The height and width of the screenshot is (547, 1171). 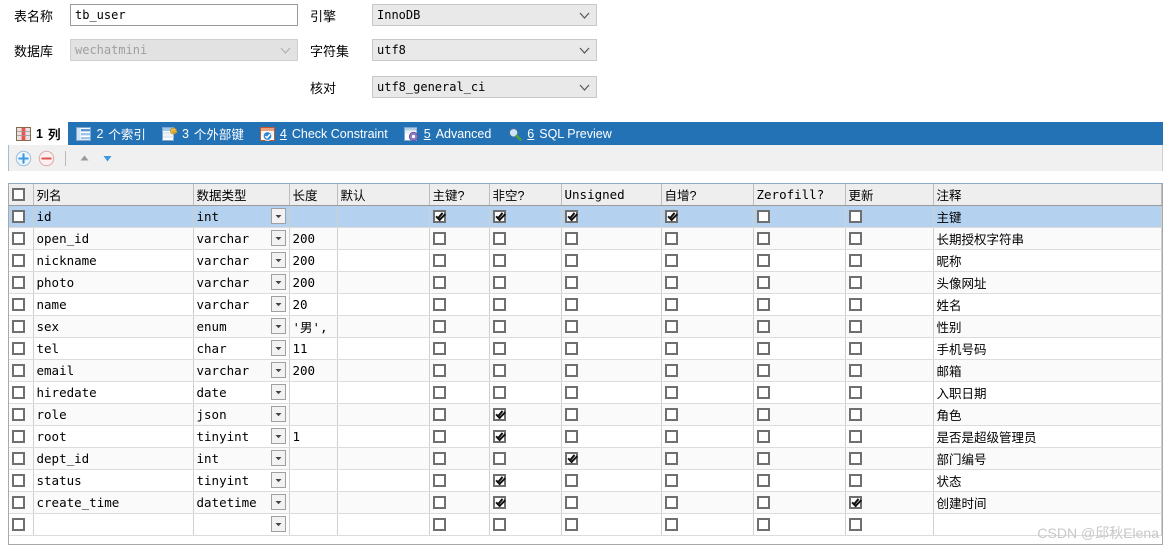 I want to click on data-type-cell: varchar, so click(x=241, y=238).